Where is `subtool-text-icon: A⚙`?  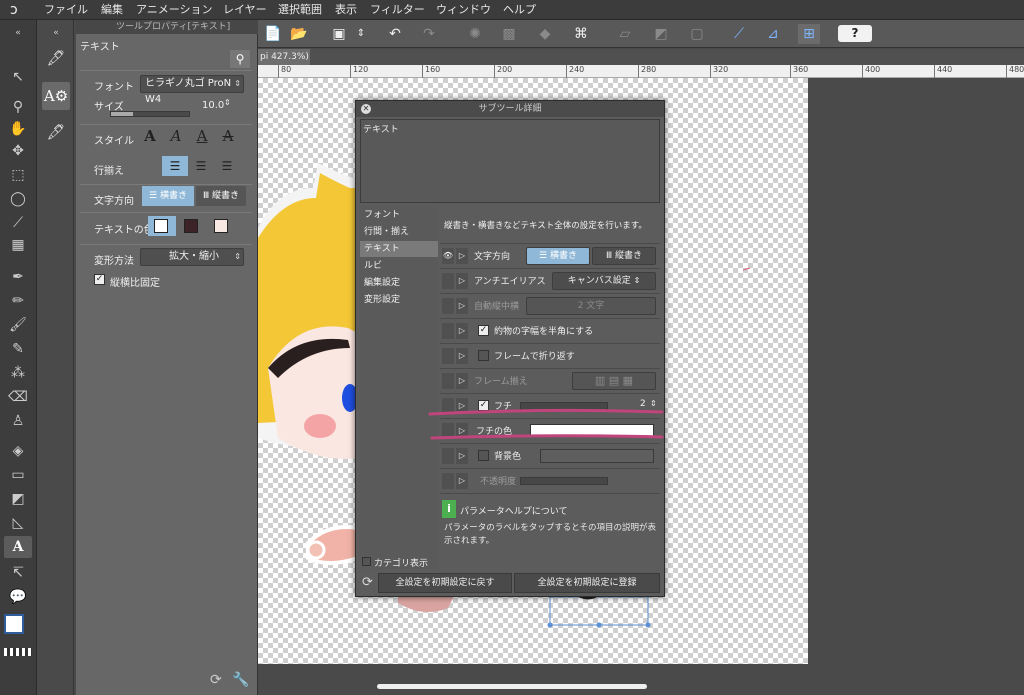
subtool-text-icon: A⚙ is located at coordinates (56, 96).